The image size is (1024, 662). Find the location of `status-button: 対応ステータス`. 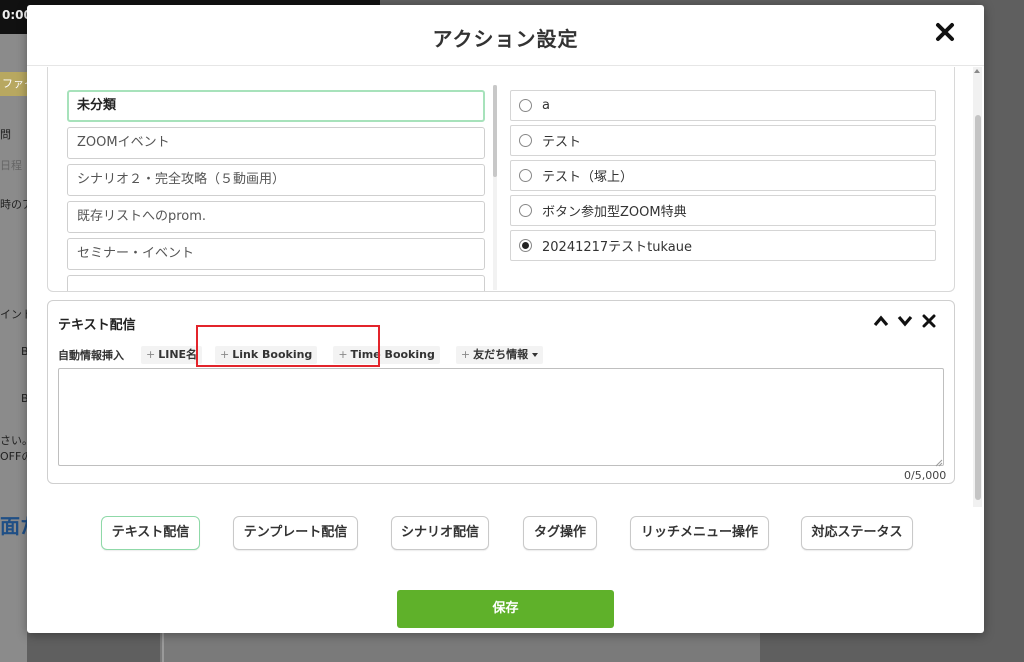

status-button: 対応ステータス is located at coordinates (857, 533).